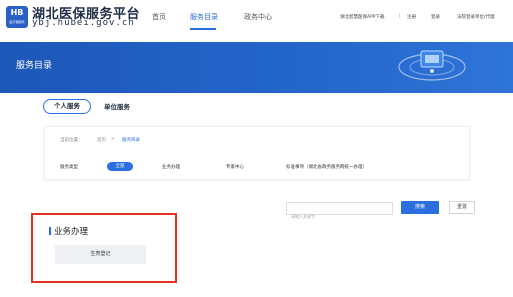 Image resolution: width=513 pixels, height=297 pixels. What do you see at coordinates (117, 106) in the screenshot?
I see `tab-unit-service: 单位服务` at bounding box center [117, 106].